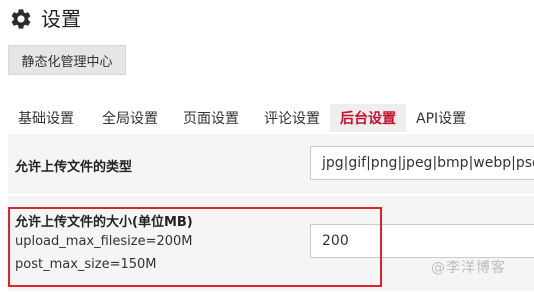  Describe the element at coordinates (422, 163) in the screenshot. I see `allowed-types-input: jpg|gif|png|jpeg|bmp|webp|psd|wmv` at that location.